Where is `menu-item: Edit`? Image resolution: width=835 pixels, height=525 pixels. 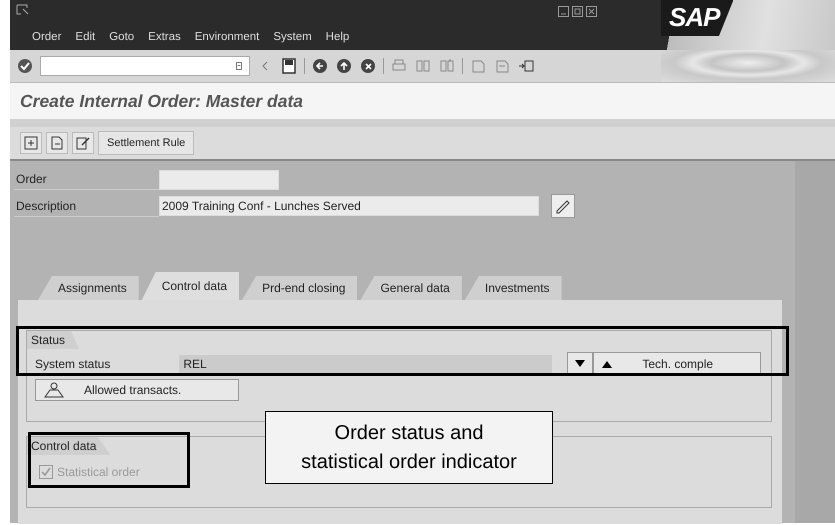
menu-item: Edit is located at coordinates (85, 37).